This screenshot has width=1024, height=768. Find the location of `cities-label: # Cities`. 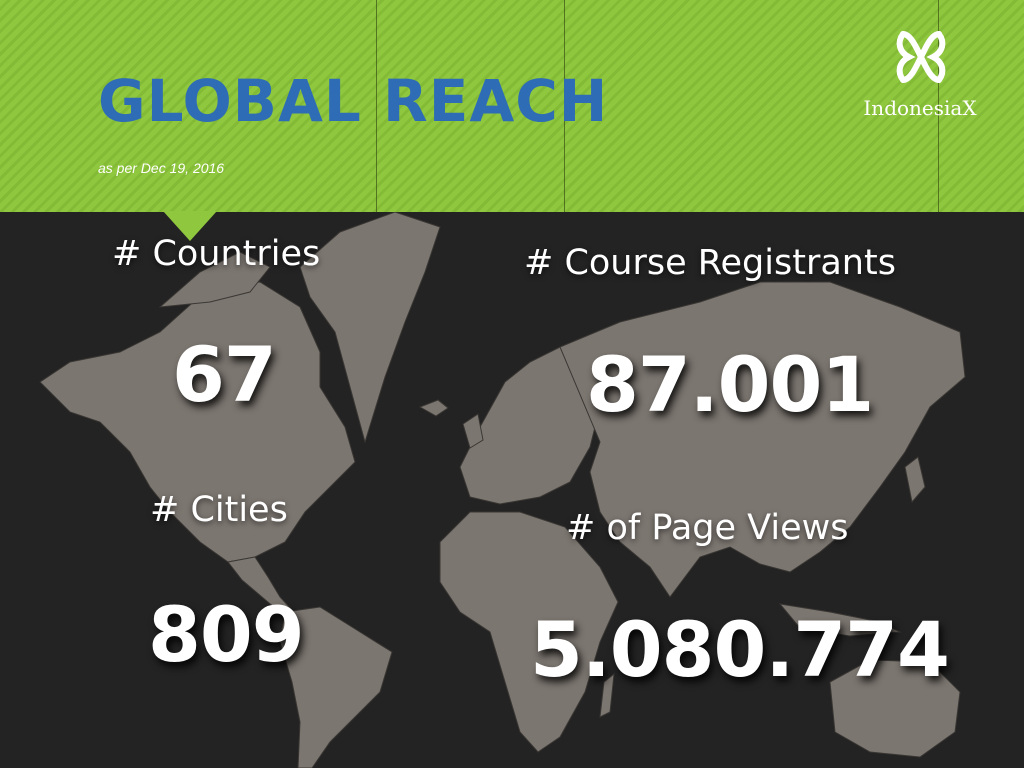

cities-label: # Cities is located at coordinates (219, 510).